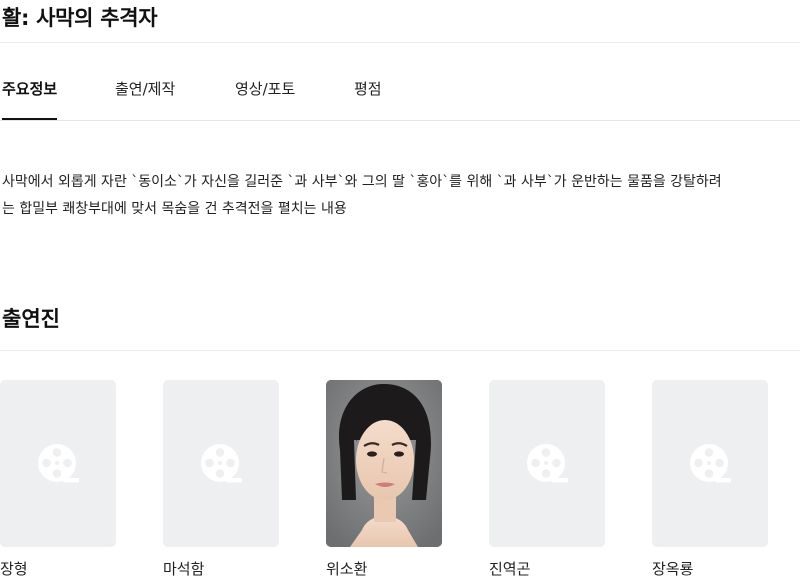 This screenshot has width=800, height=582. What do you see at coordinates (346, 568) in the screenshot?
I see `cast-name: 위소환` at bounding box center [346, 568].